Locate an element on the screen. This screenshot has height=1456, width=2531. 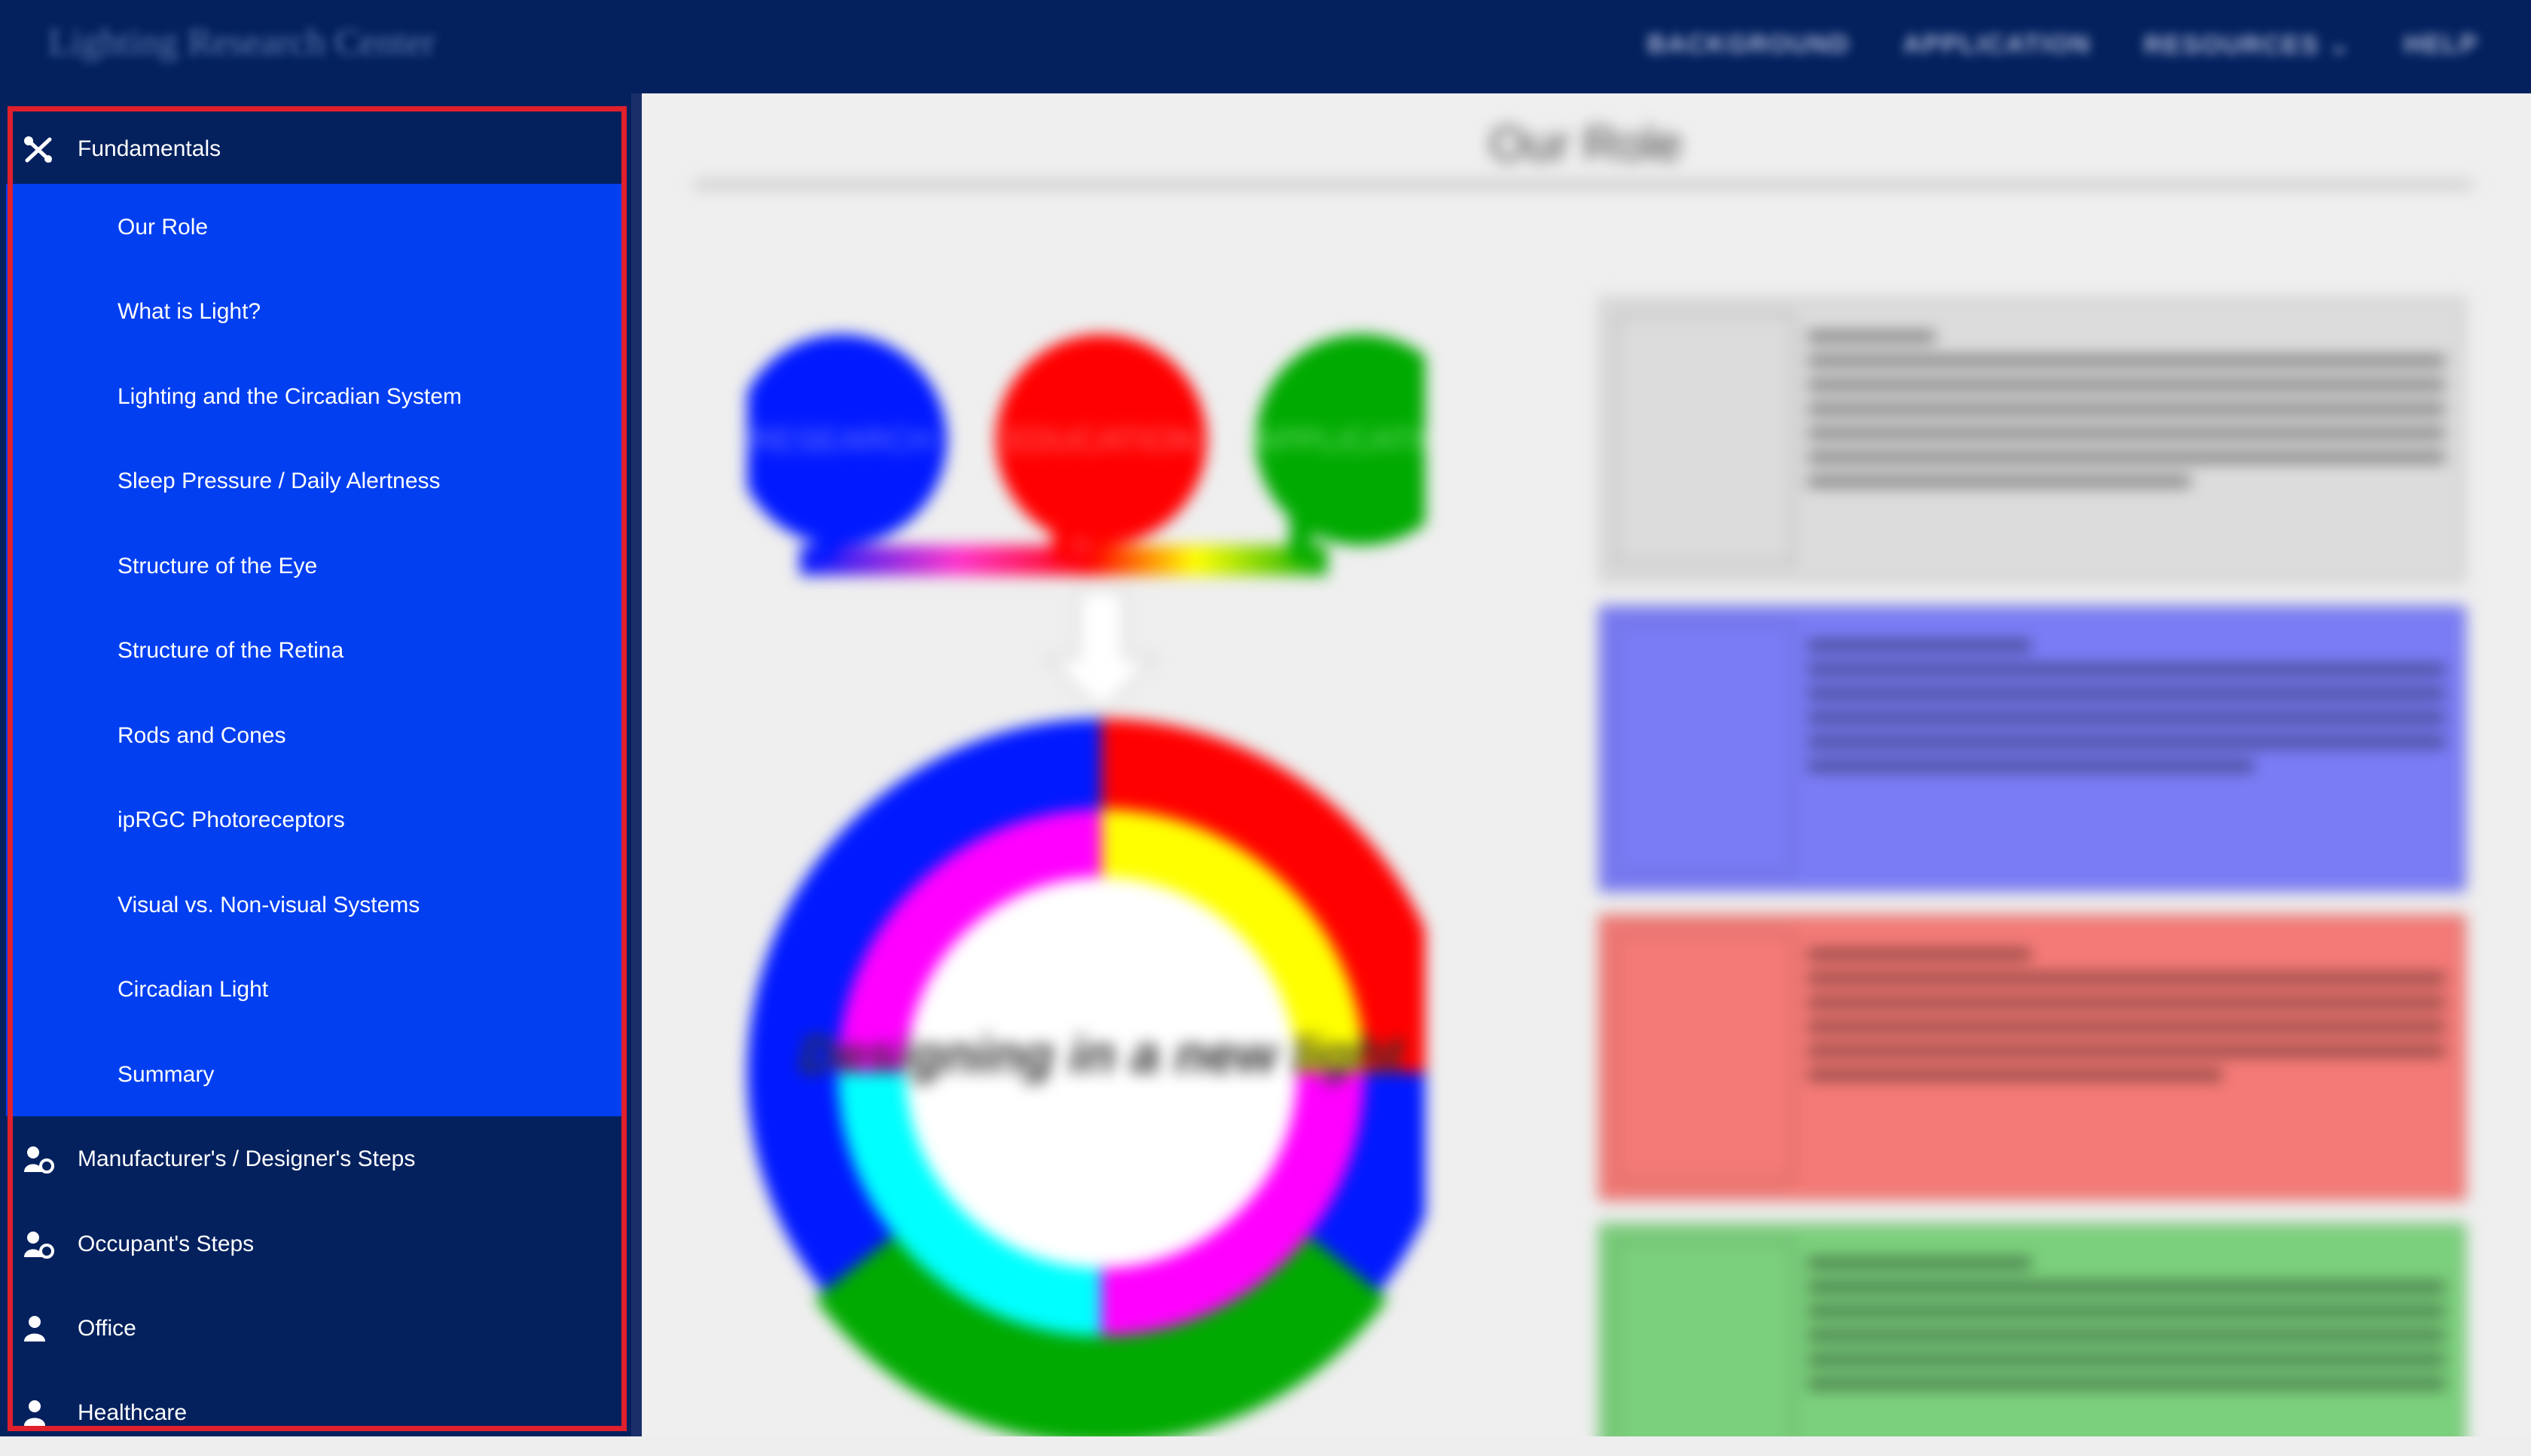
submenu-item-label: What is Light? is located at coordinates (189, 311).